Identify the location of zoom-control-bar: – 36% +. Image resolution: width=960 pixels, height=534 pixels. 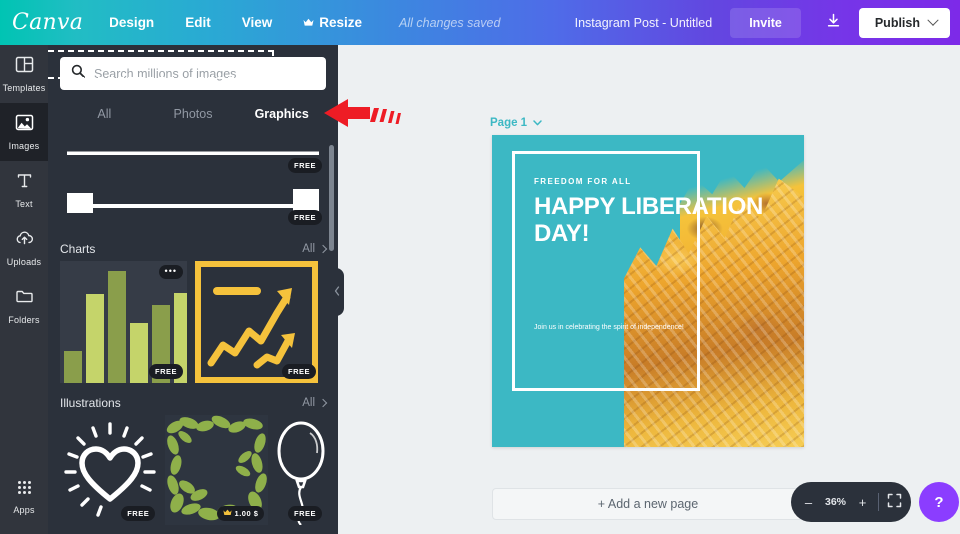
(851, 502).